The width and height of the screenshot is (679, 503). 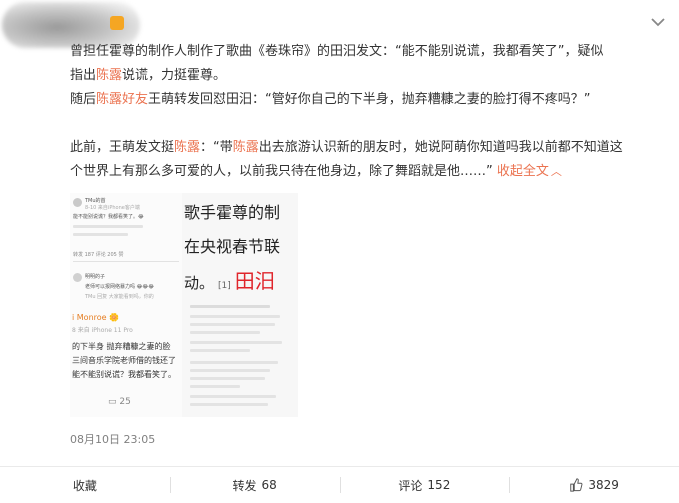 What do you see at coordinates (122, 99) in the screenshot?
I see `keyword-link: 陈露好友` at bounding box center [122, 99].